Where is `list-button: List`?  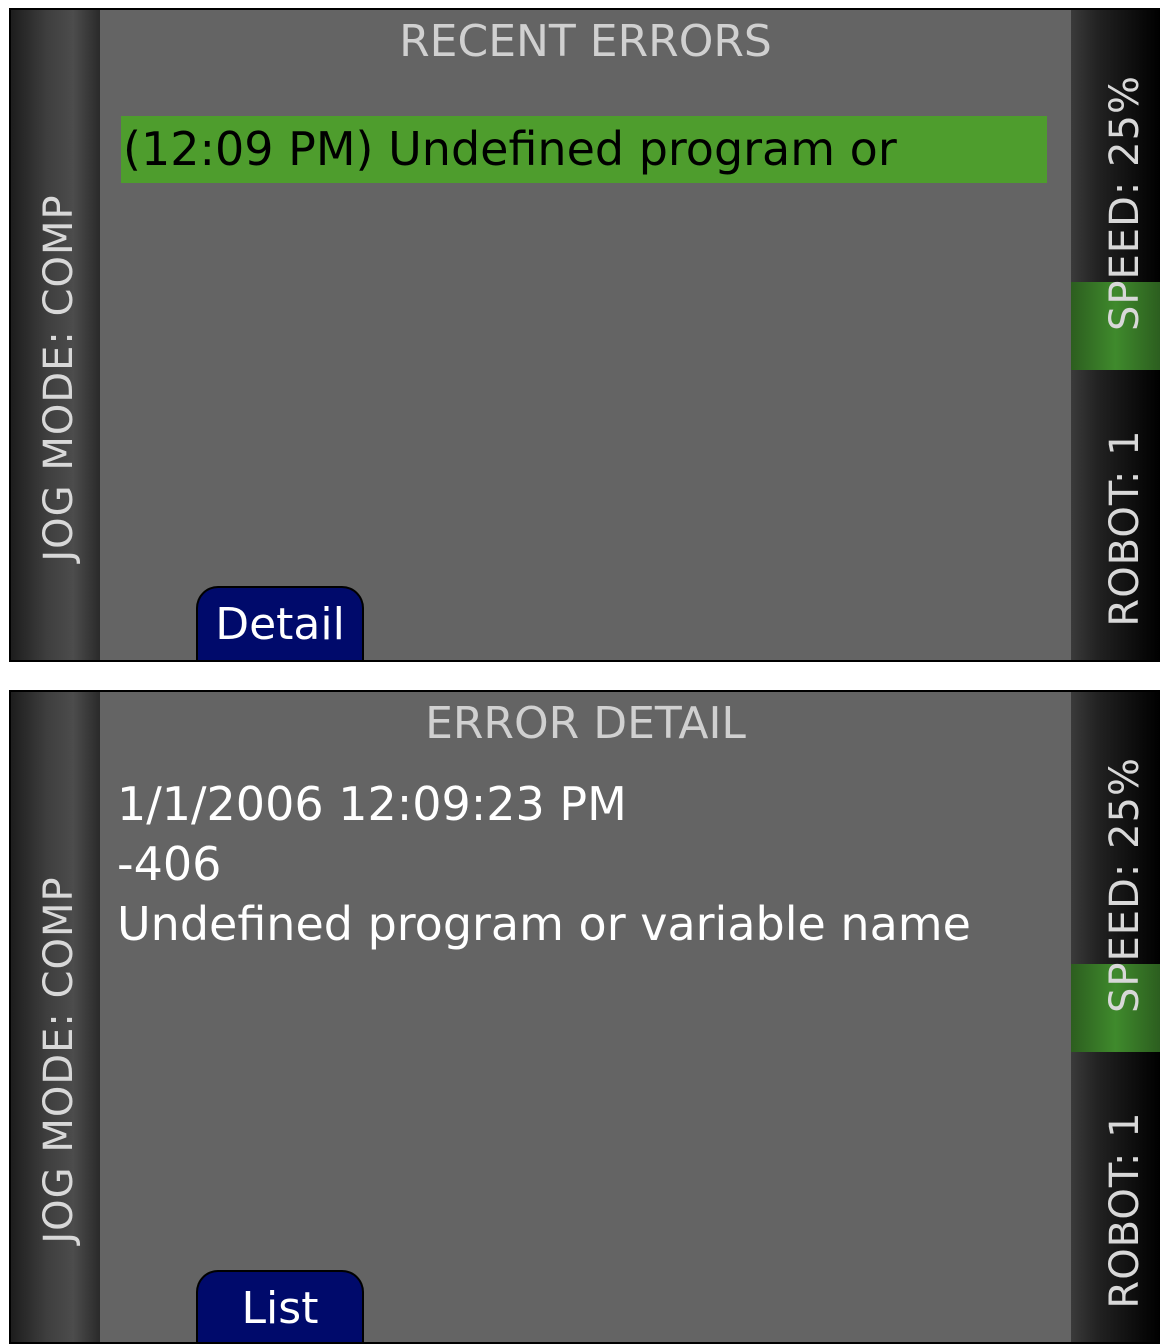
list-button: List is located at coordinates (280, 1306).